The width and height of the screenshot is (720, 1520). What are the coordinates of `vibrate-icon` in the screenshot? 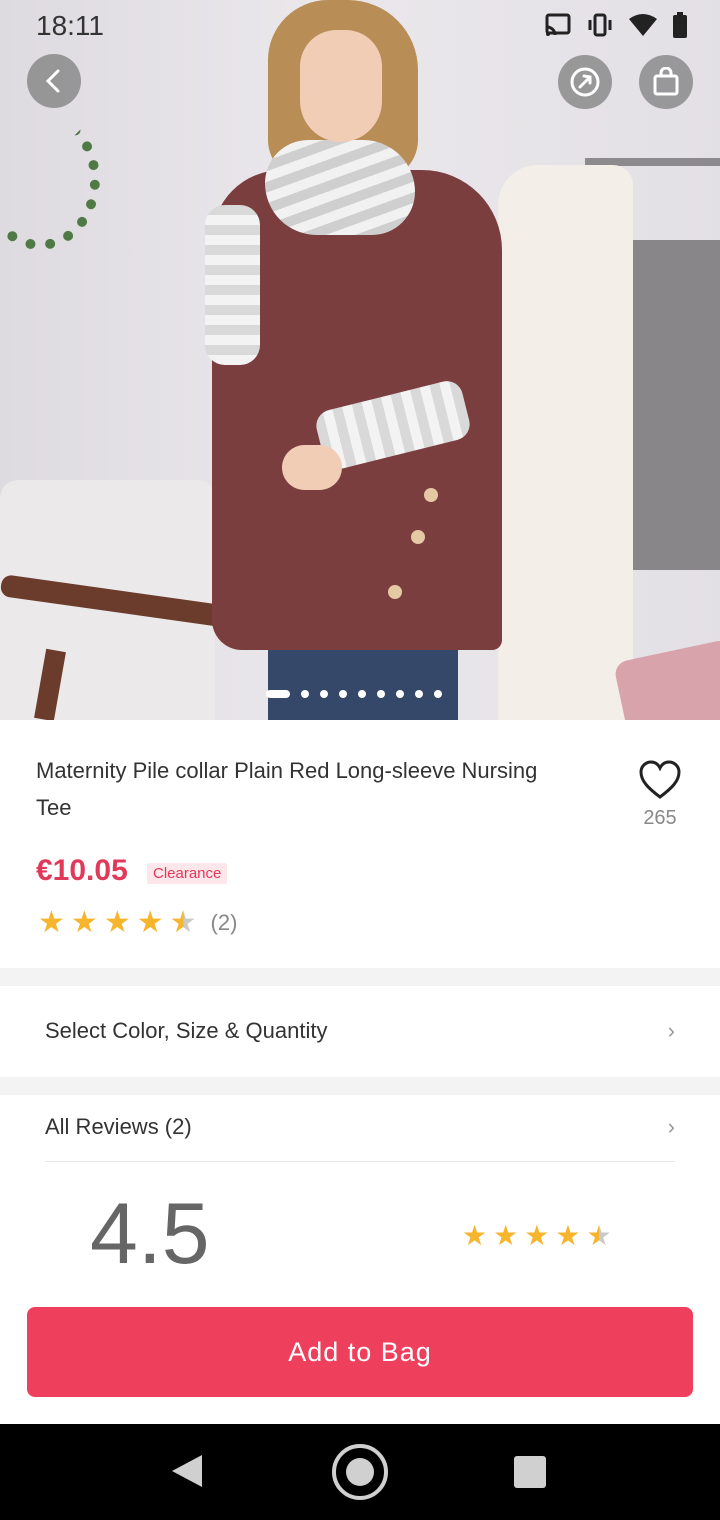 It's located at (600, 25).